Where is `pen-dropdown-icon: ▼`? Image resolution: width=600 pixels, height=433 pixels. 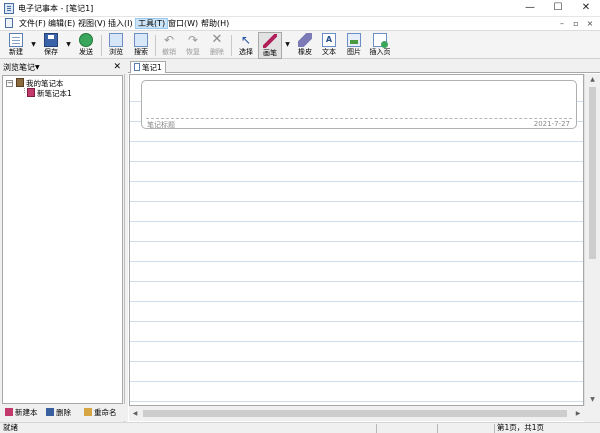
pen-dropdown-icon: ▼ is located at coordinates (287, 45).